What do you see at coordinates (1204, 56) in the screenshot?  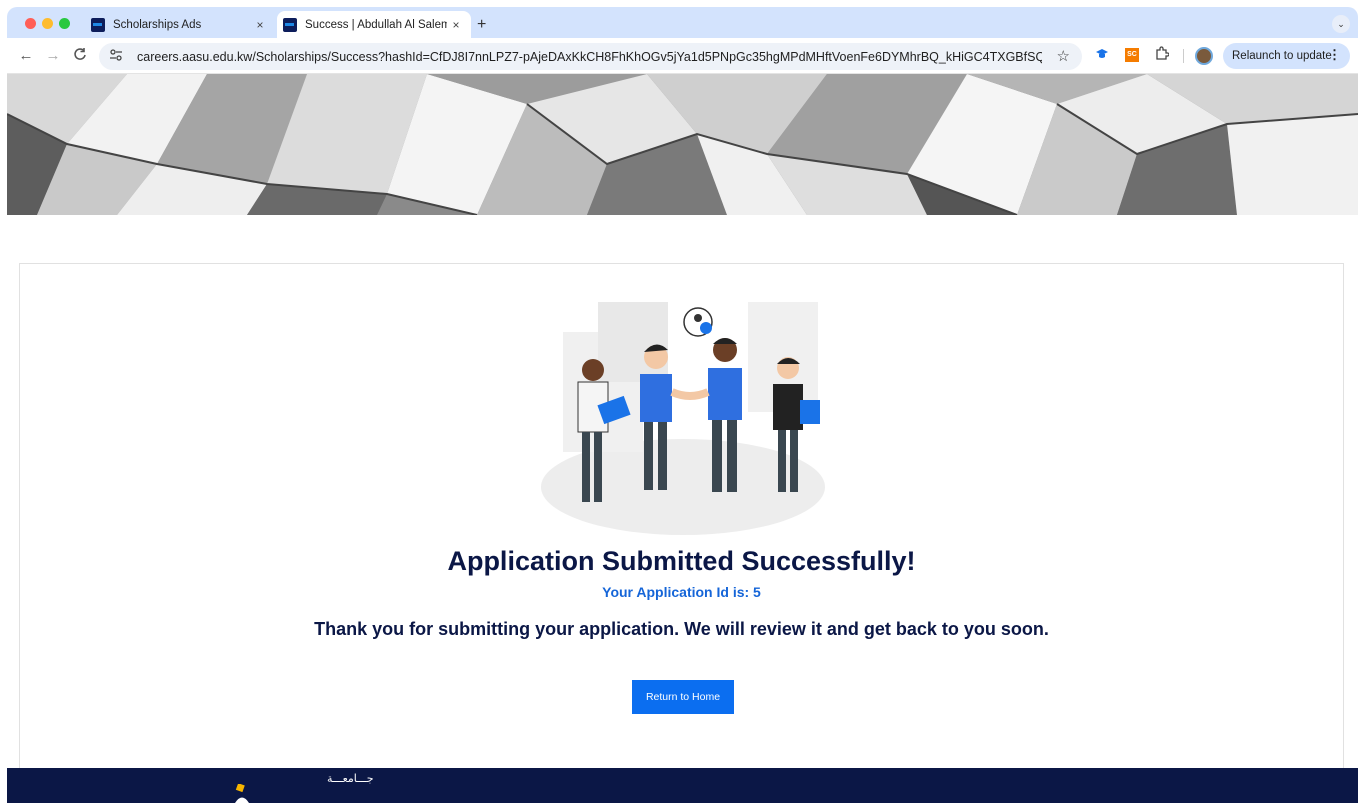 I see `profile-avatar` at bounding box center [1204, 56].